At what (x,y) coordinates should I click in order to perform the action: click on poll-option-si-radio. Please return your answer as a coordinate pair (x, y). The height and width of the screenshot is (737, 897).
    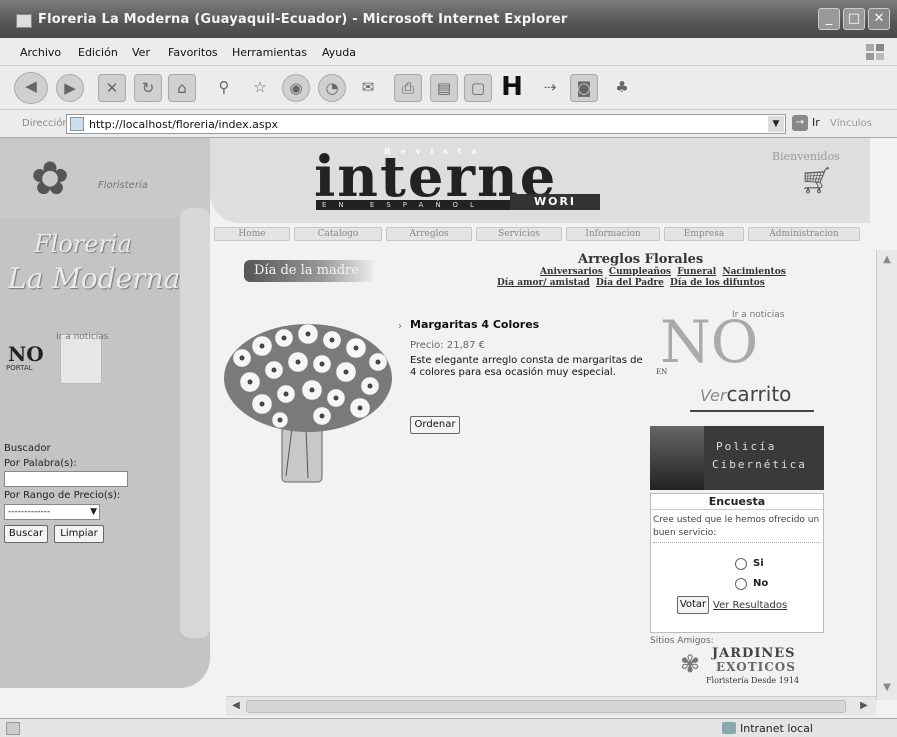
    Looking at the image, I should click on (741, 564).